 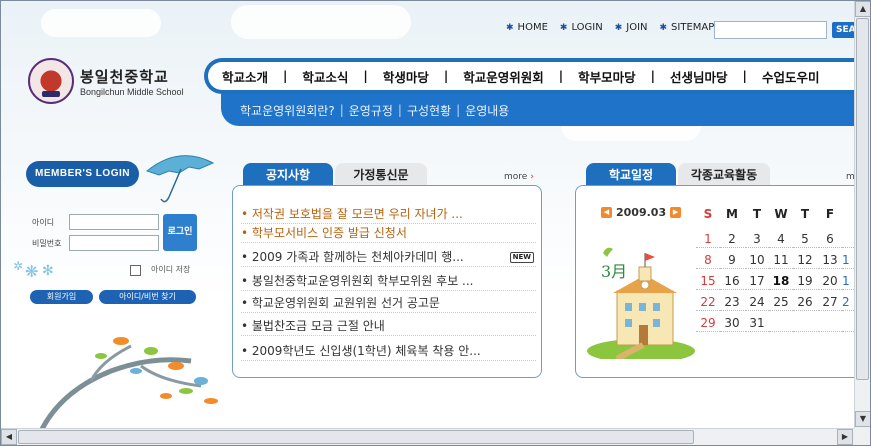 I want to click on top-link-home: ✱ HOME, so click(x=527, y=27).